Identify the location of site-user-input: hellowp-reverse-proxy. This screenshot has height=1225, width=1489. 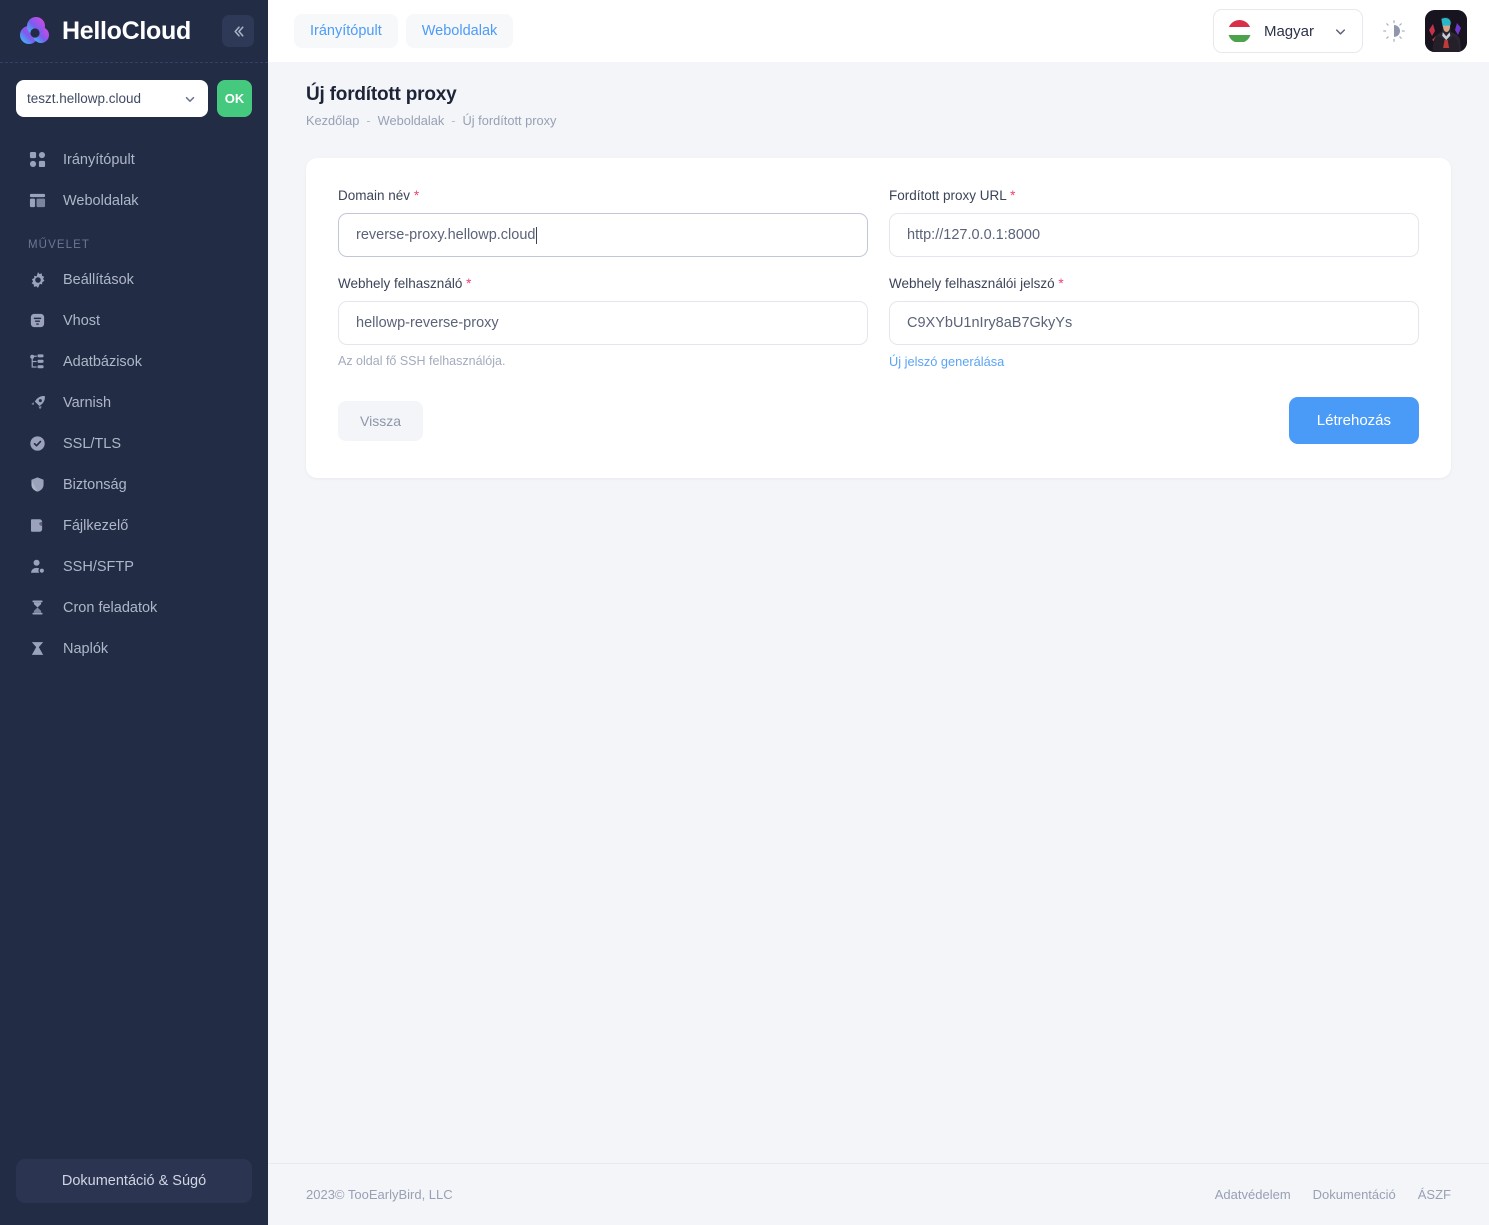
(603, 323).